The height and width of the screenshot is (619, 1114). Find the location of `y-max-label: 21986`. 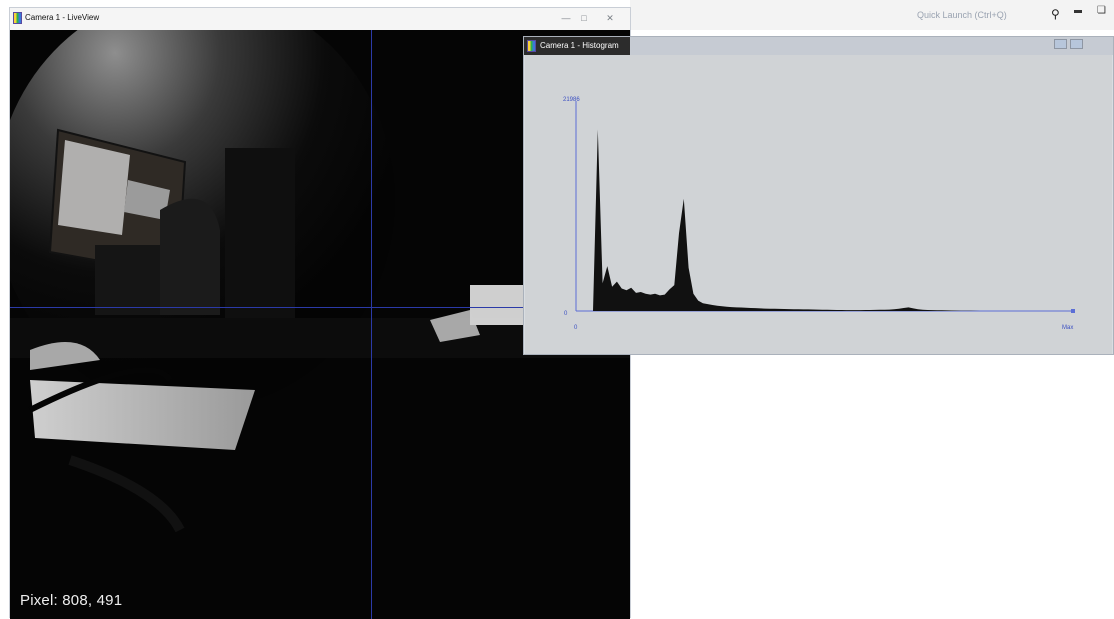

y-max-label: 21986 is located at coordinates (571, 100).